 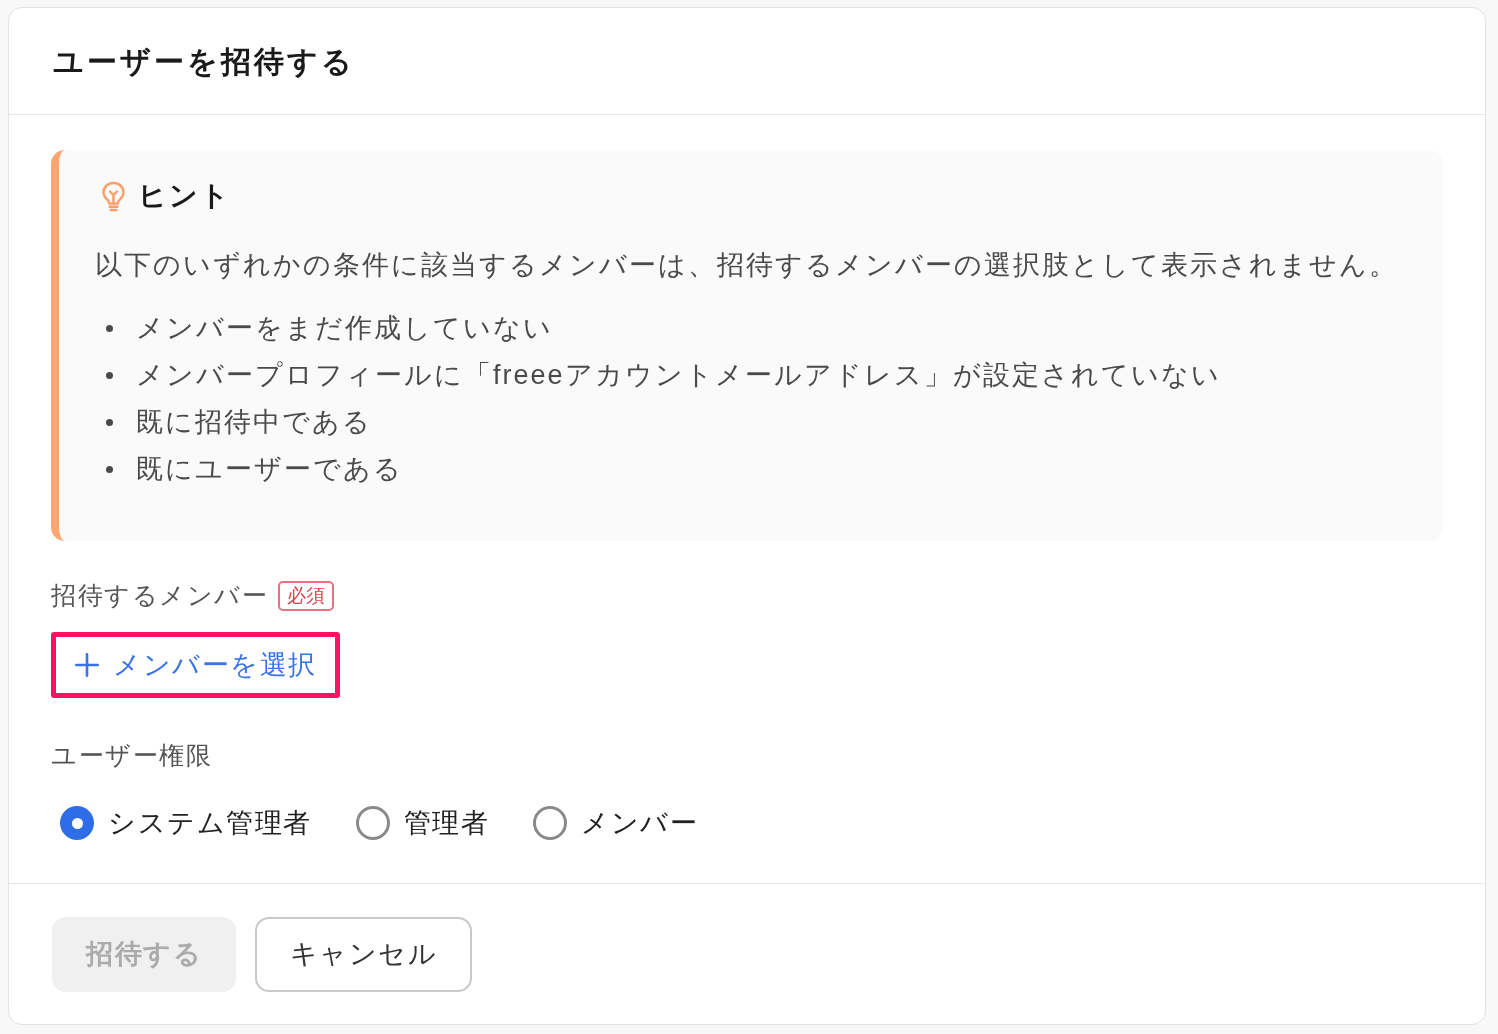 What do you see at coordinates (254, 423) in the screenshot?
I see `hint-item: 既に招待中である` at bounding box center [254, 423].